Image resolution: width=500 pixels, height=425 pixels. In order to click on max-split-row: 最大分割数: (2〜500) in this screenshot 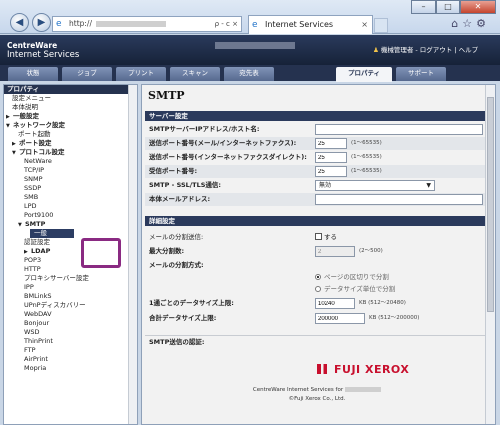, I will do `click(315, 251)`.